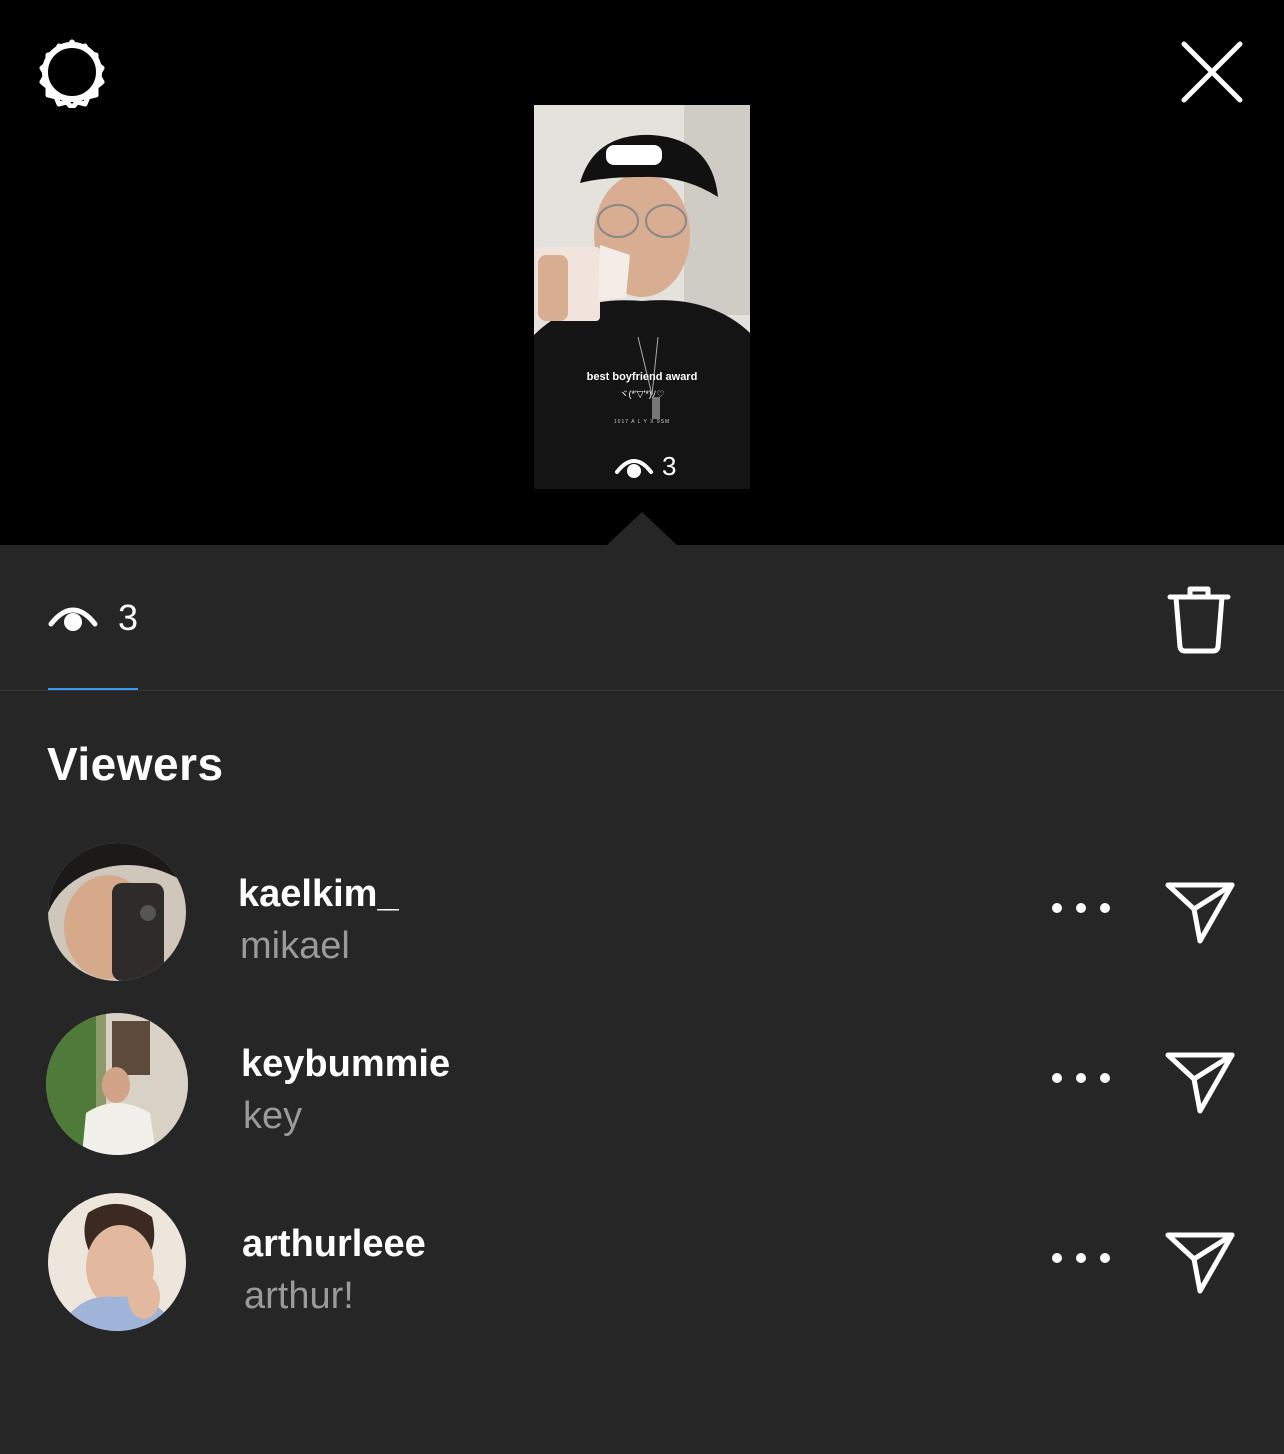 This screenshot has width=1284, height=1454. Describe the element at coordinates (642, 422) in the screenshot. I see `story-shirt-text: 1017 A L Y X 9SM` at that location.